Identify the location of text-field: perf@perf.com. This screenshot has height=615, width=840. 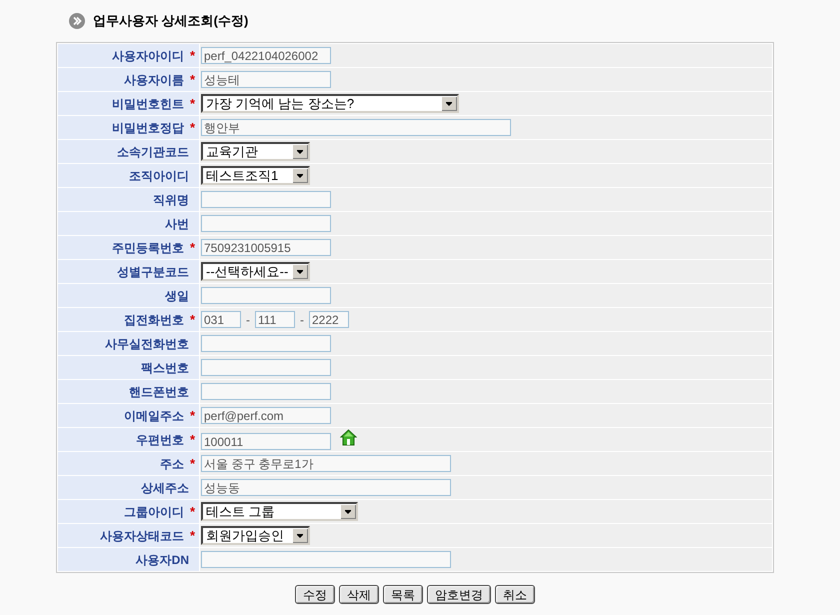
(266, 415).